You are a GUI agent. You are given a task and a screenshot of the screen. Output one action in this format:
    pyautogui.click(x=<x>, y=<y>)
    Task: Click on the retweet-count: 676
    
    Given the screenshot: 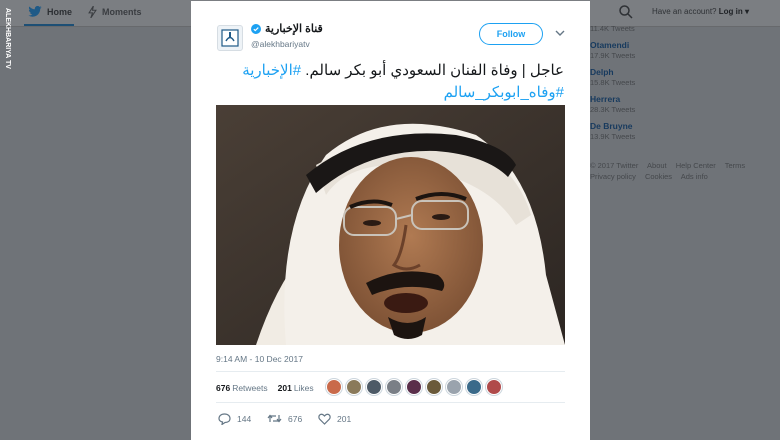 What is the action you would take?
    pyautogui.click(x=295, y=418)
    